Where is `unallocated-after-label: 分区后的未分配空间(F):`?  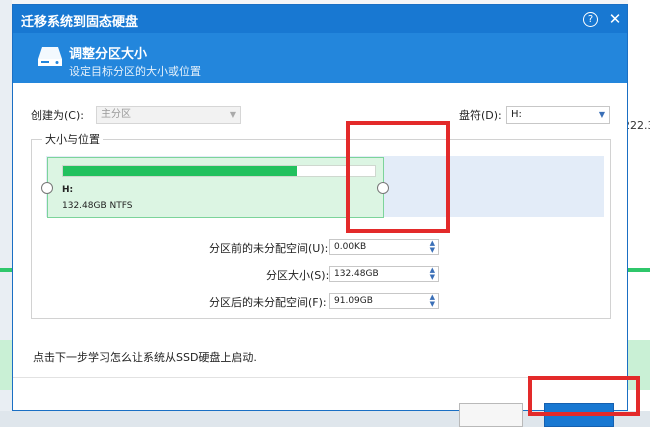
unallocated-after-label: 分区后的未分配空间(F): is located at coordinates (268, 302).